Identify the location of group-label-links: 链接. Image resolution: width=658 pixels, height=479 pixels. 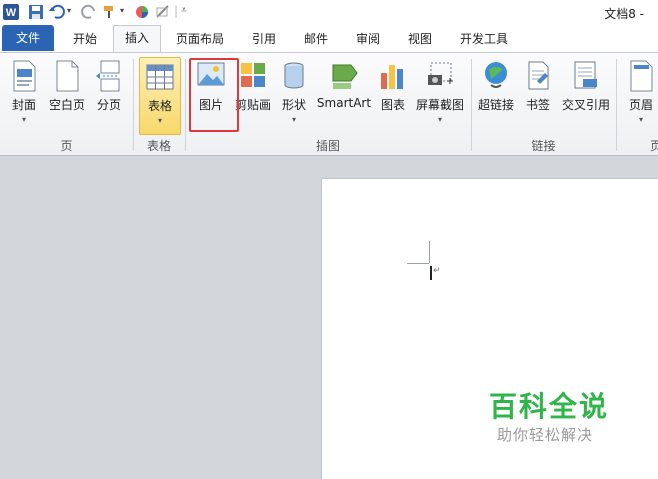
(543, 146).